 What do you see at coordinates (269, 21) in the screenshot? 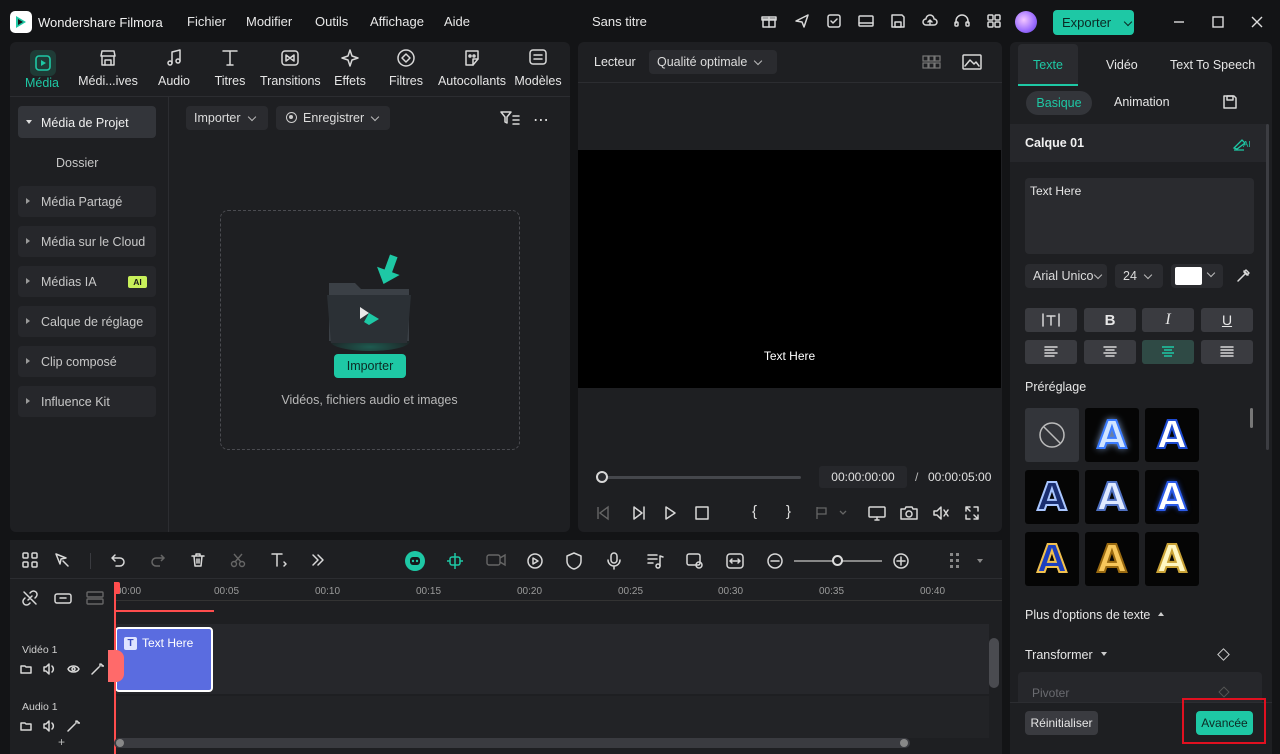
I see `menu-modifier: Modifier` at bounding box center [269, 21].